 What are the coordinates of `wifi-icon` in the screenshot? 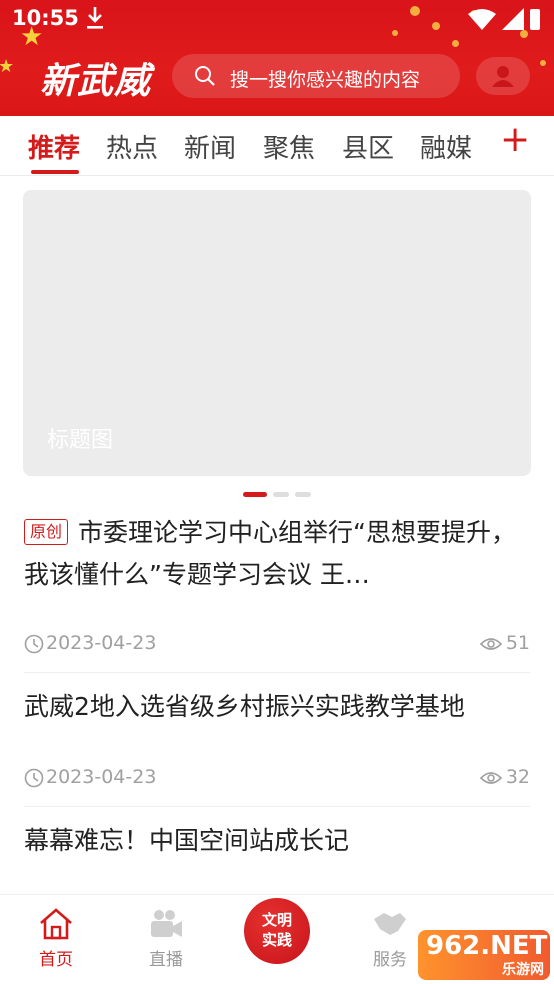 It's located at (482, 19).